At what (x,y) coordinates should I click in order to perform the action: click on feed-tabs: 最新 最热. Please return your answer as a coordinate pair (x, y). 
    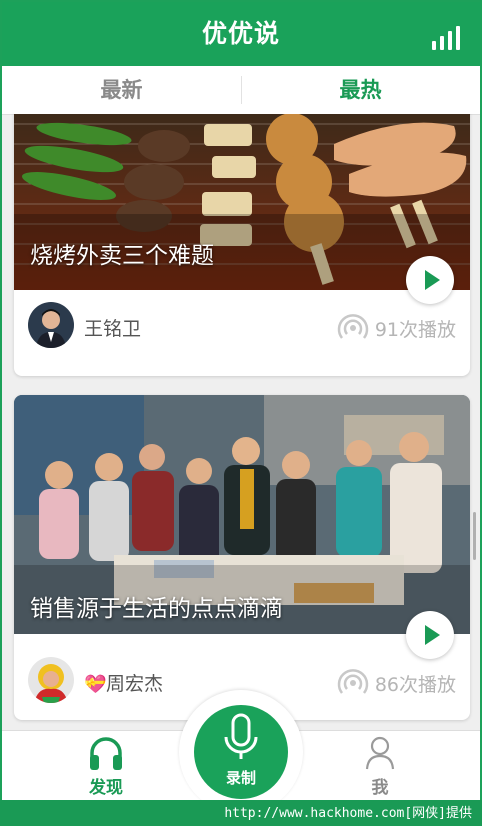
    Looking at the image, I should click on (241, 90).